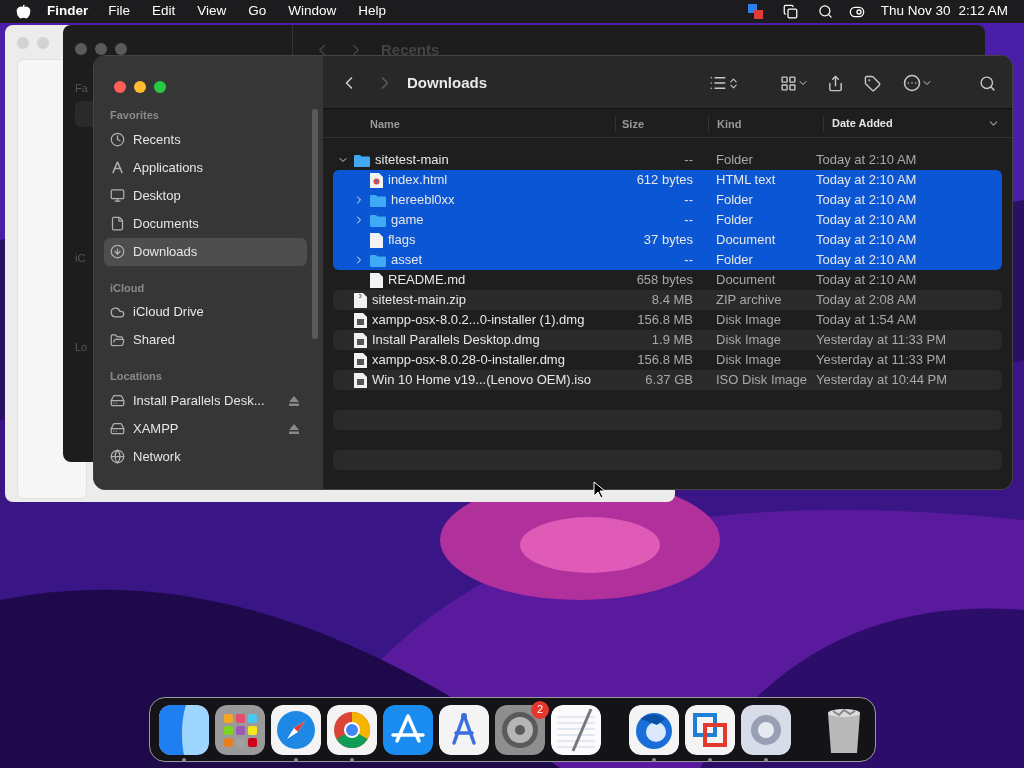 The width and height of the screenshot is (1024, 768). What do you see at coordinates (68, 11) in the screenshot?
I see `menu-item: Finder` at bounding box center [68, 11].